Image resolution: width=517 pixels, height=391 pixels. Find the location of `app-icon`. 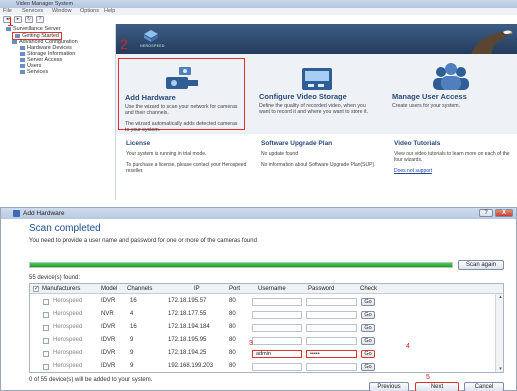

app-icon is located at coordinates (16, 213).